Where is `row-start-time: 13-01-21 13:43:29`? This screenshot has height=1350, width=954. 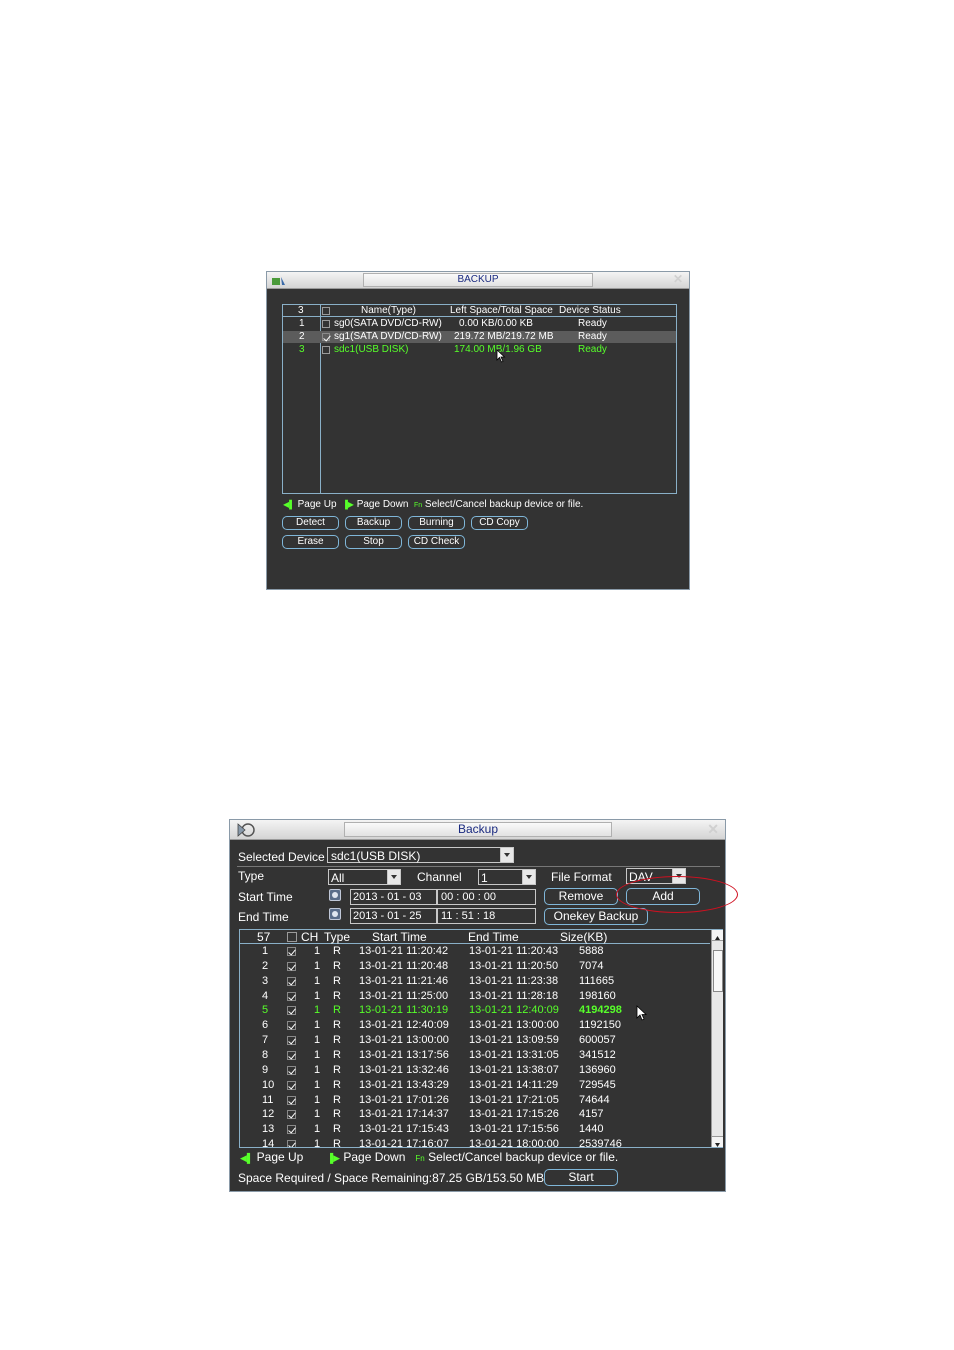
row-start-time: 13-01-21 13:43:29 is located at coordinates (404, 1084).